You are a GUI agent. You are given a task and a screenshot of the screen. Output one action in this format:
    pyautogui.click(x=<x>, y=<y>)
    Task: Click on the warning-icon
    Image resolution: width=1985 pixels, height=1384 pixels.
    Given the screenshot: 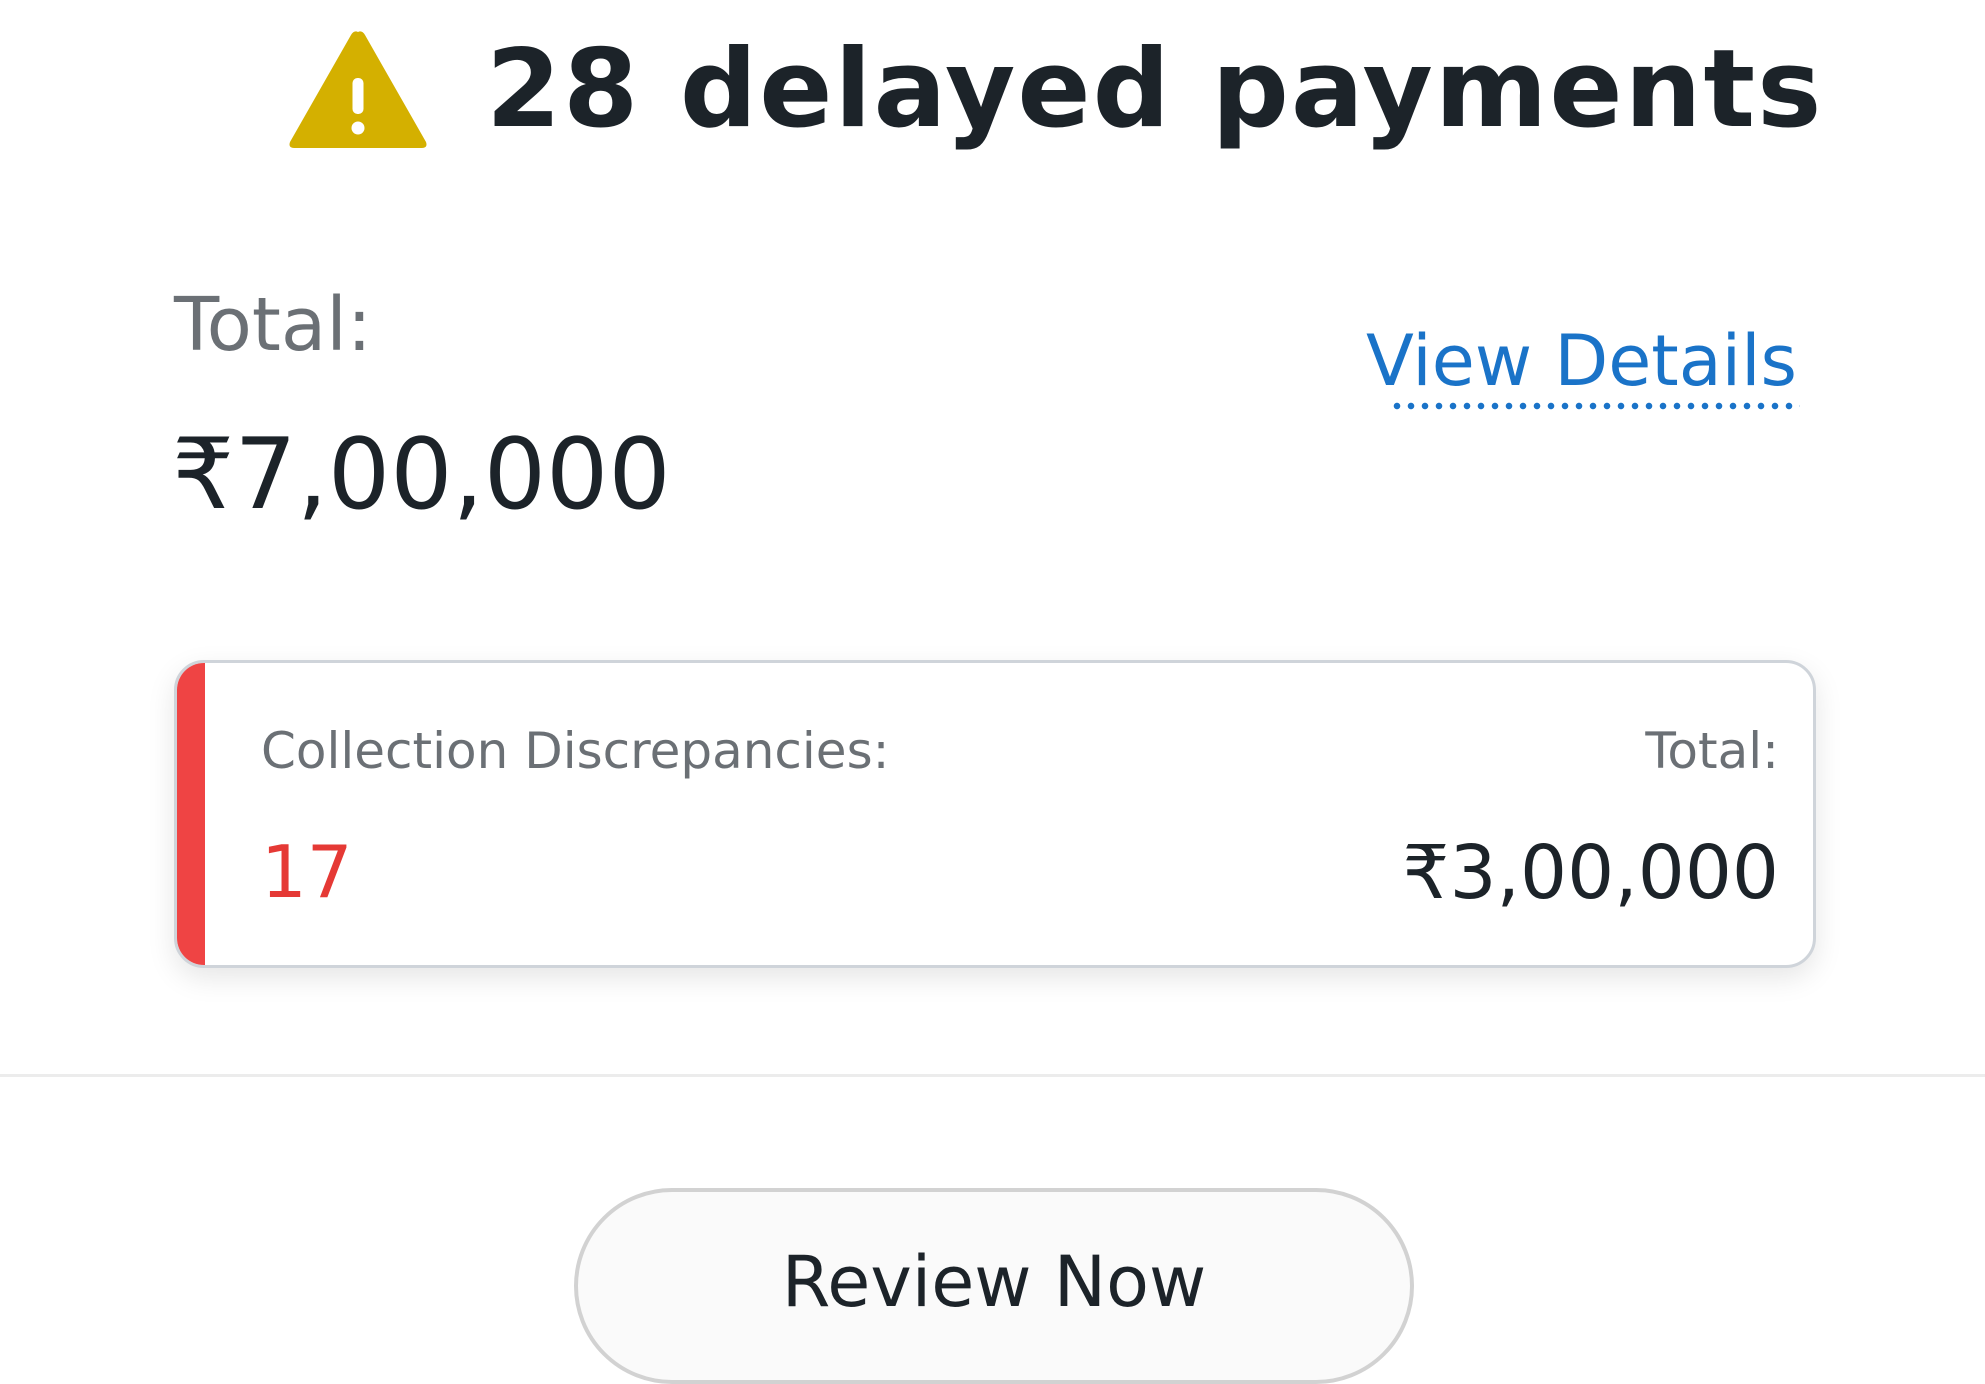 What is the action you would take?
    pyautogui.click(x=358, y=90)
    